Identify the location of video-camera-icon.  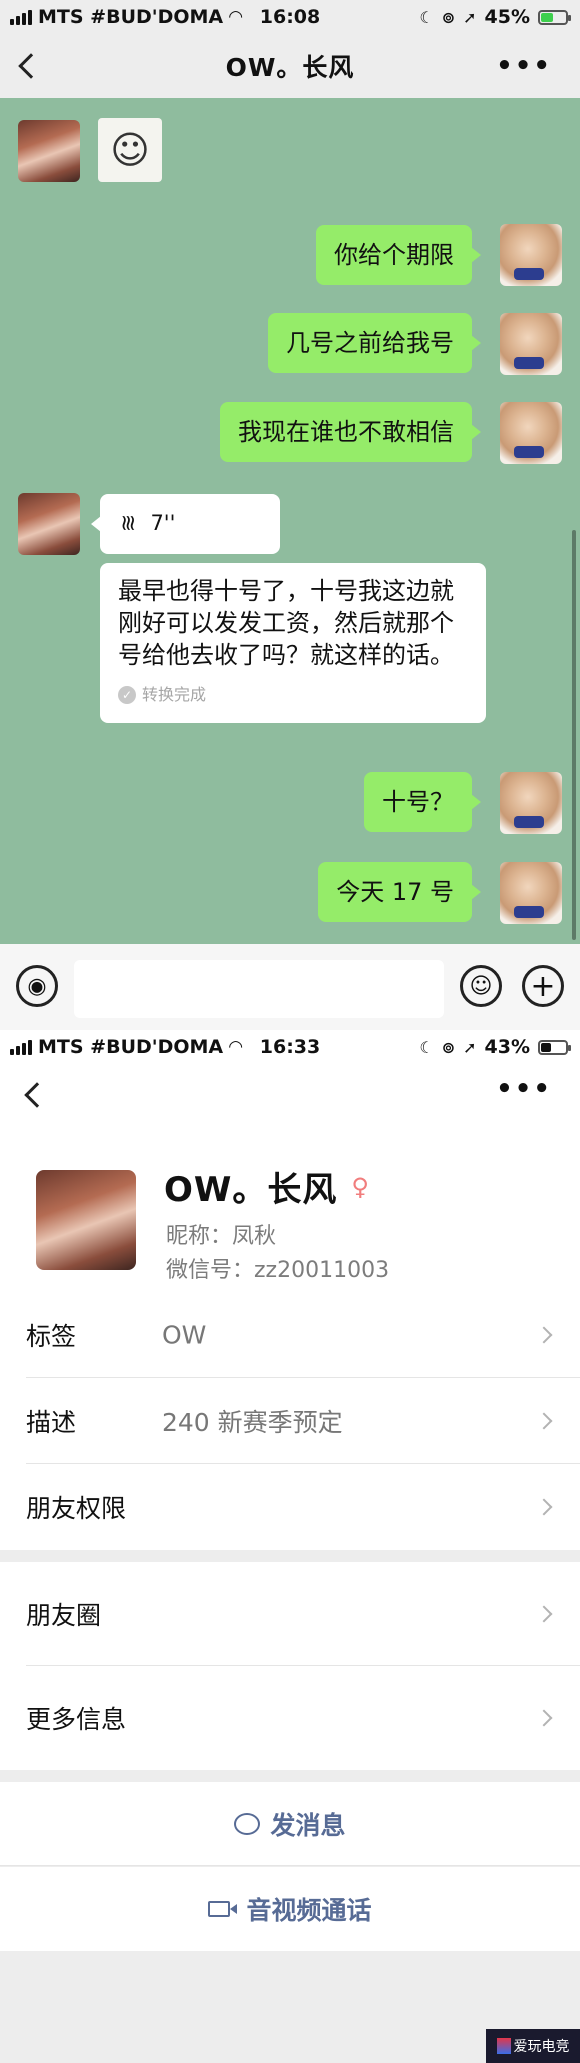
(223, 1909).